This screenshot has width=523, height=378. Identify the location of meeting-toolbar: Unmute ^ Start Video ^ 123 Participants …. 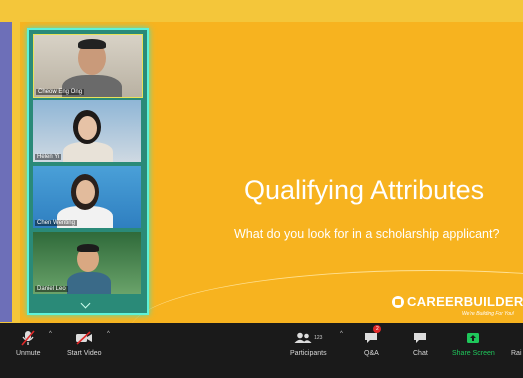
(261, 350).